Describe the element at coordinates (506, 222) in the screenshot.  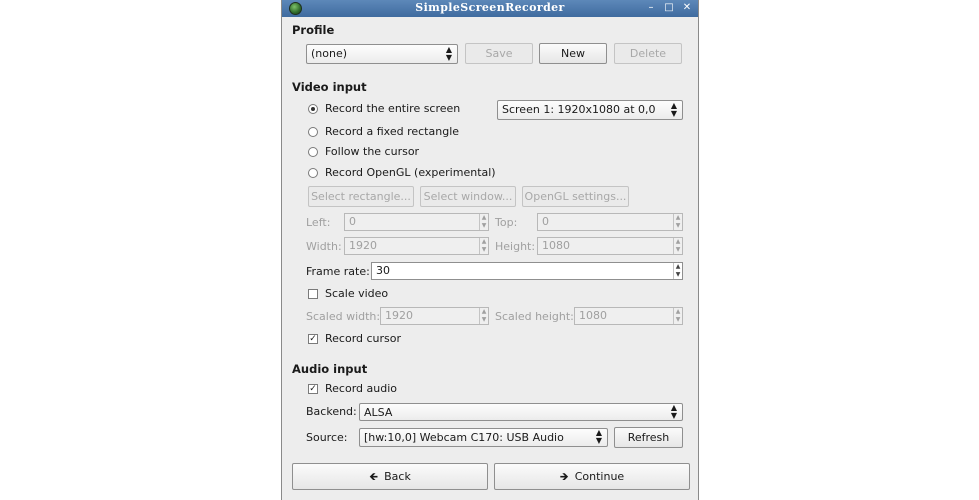
I see `top-label: Top:` at that location.